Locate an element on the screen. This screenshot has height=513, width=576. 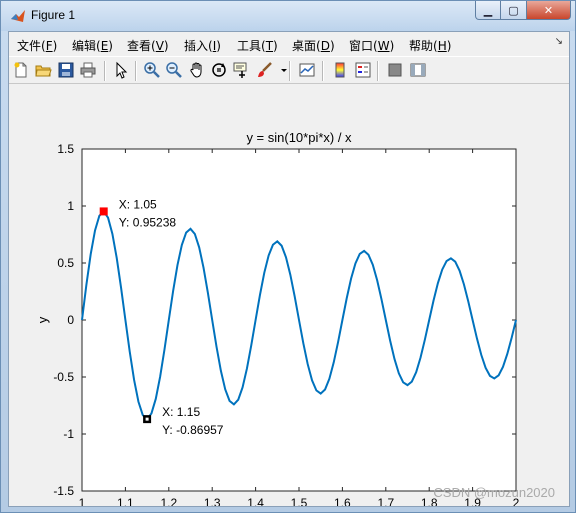
pan-button is located at coordinates (197, 70).